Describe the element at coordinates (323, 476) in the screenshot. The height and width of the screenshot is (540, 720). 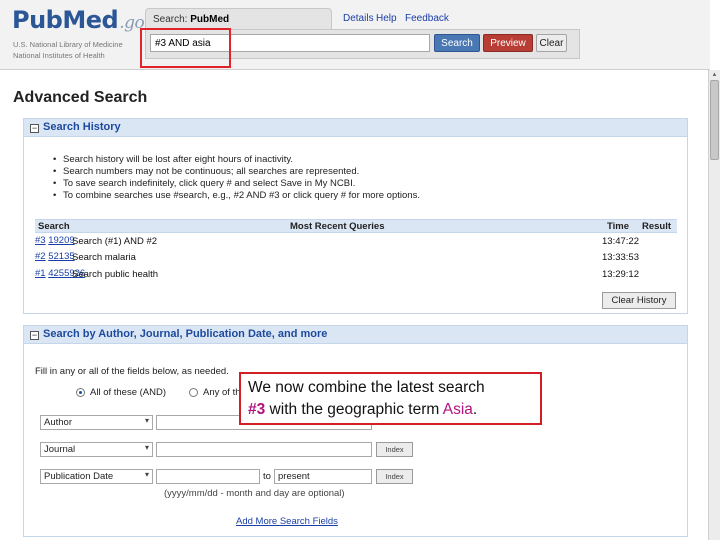
I see `date-to-input: present` at that location.